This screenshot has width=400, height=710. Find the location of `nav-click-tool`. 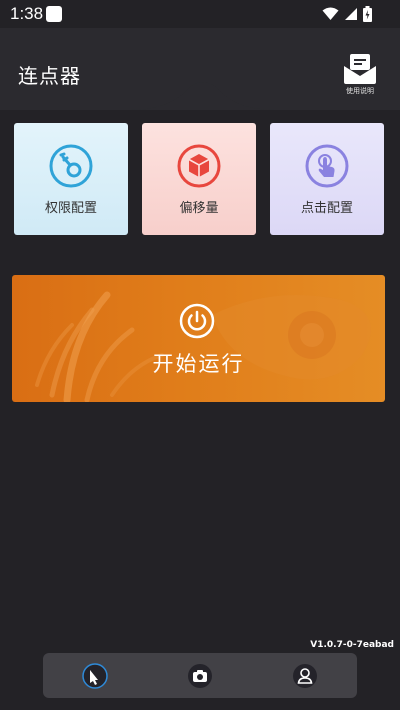

nav-click-tool is located at coordinates (95, 676).